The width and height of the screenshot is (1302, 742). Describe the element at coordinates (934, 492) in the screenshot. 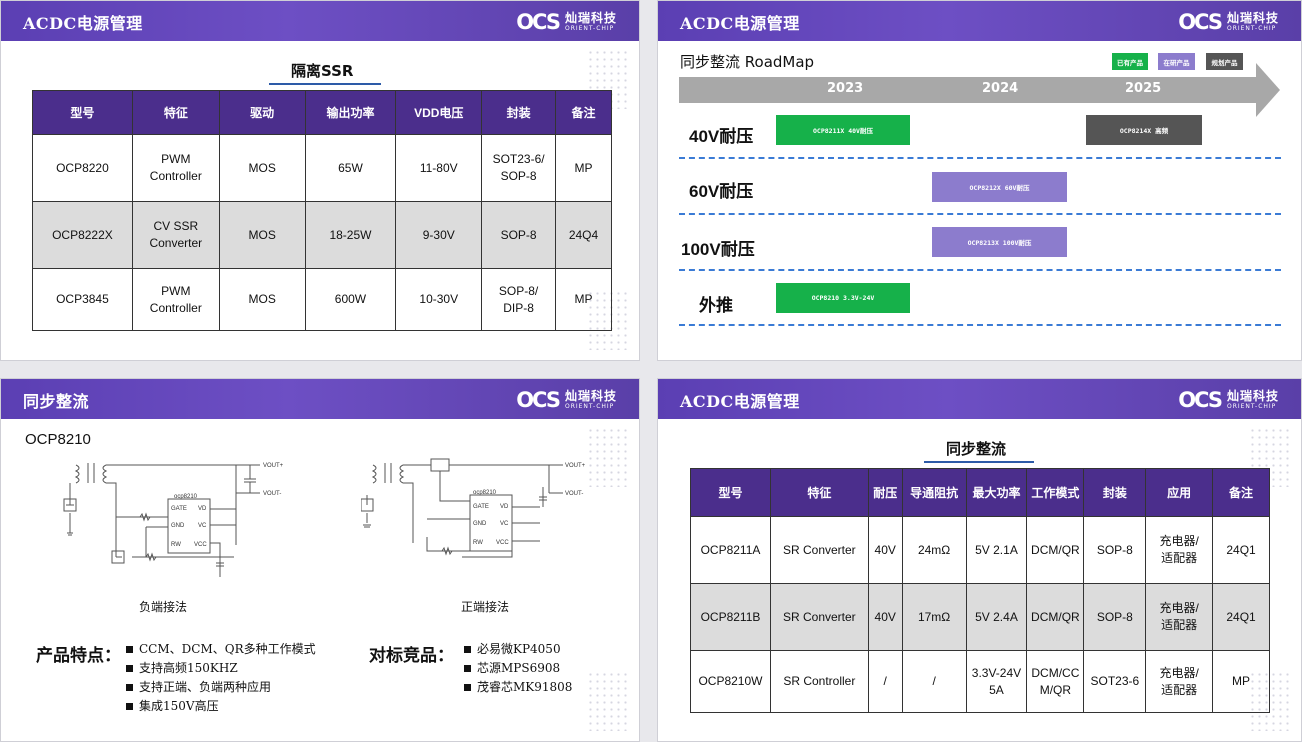

I see `column-header: 导通阻抗` at that location.